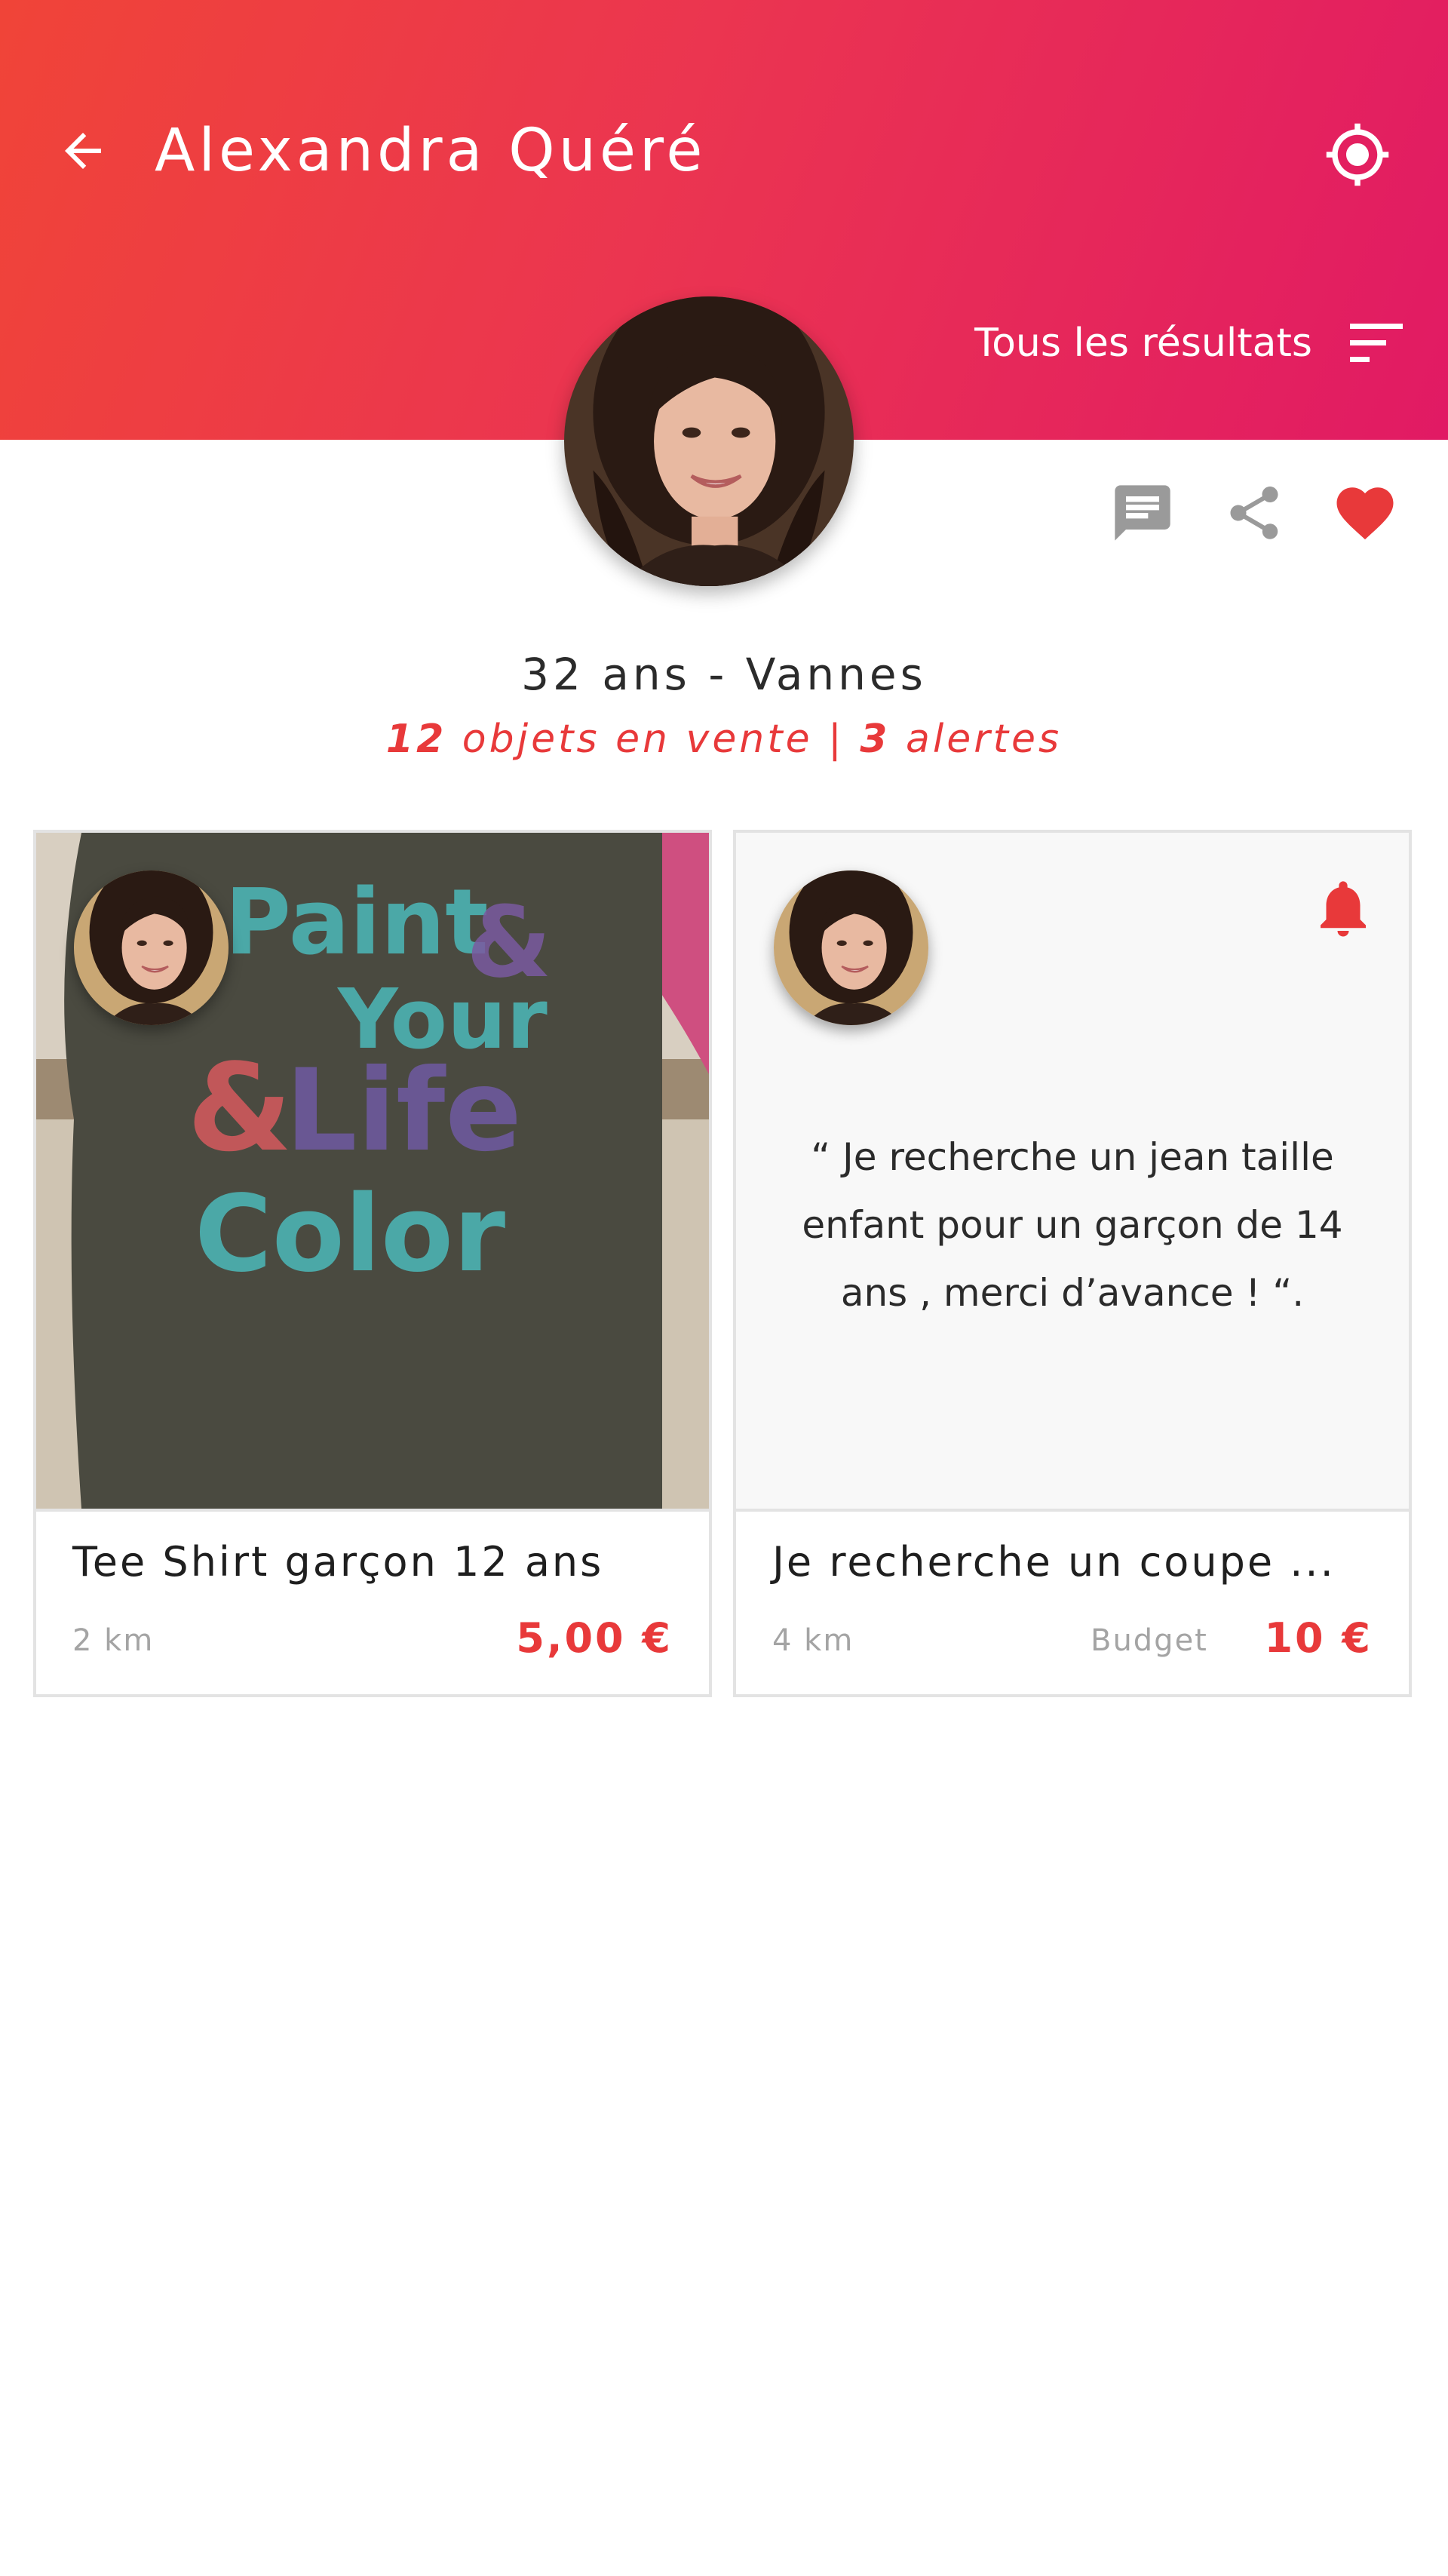 The height and width of the screenshot is (2576, 1448). I want to click on alert-budget-label: Budget, so click(1149, 1640).